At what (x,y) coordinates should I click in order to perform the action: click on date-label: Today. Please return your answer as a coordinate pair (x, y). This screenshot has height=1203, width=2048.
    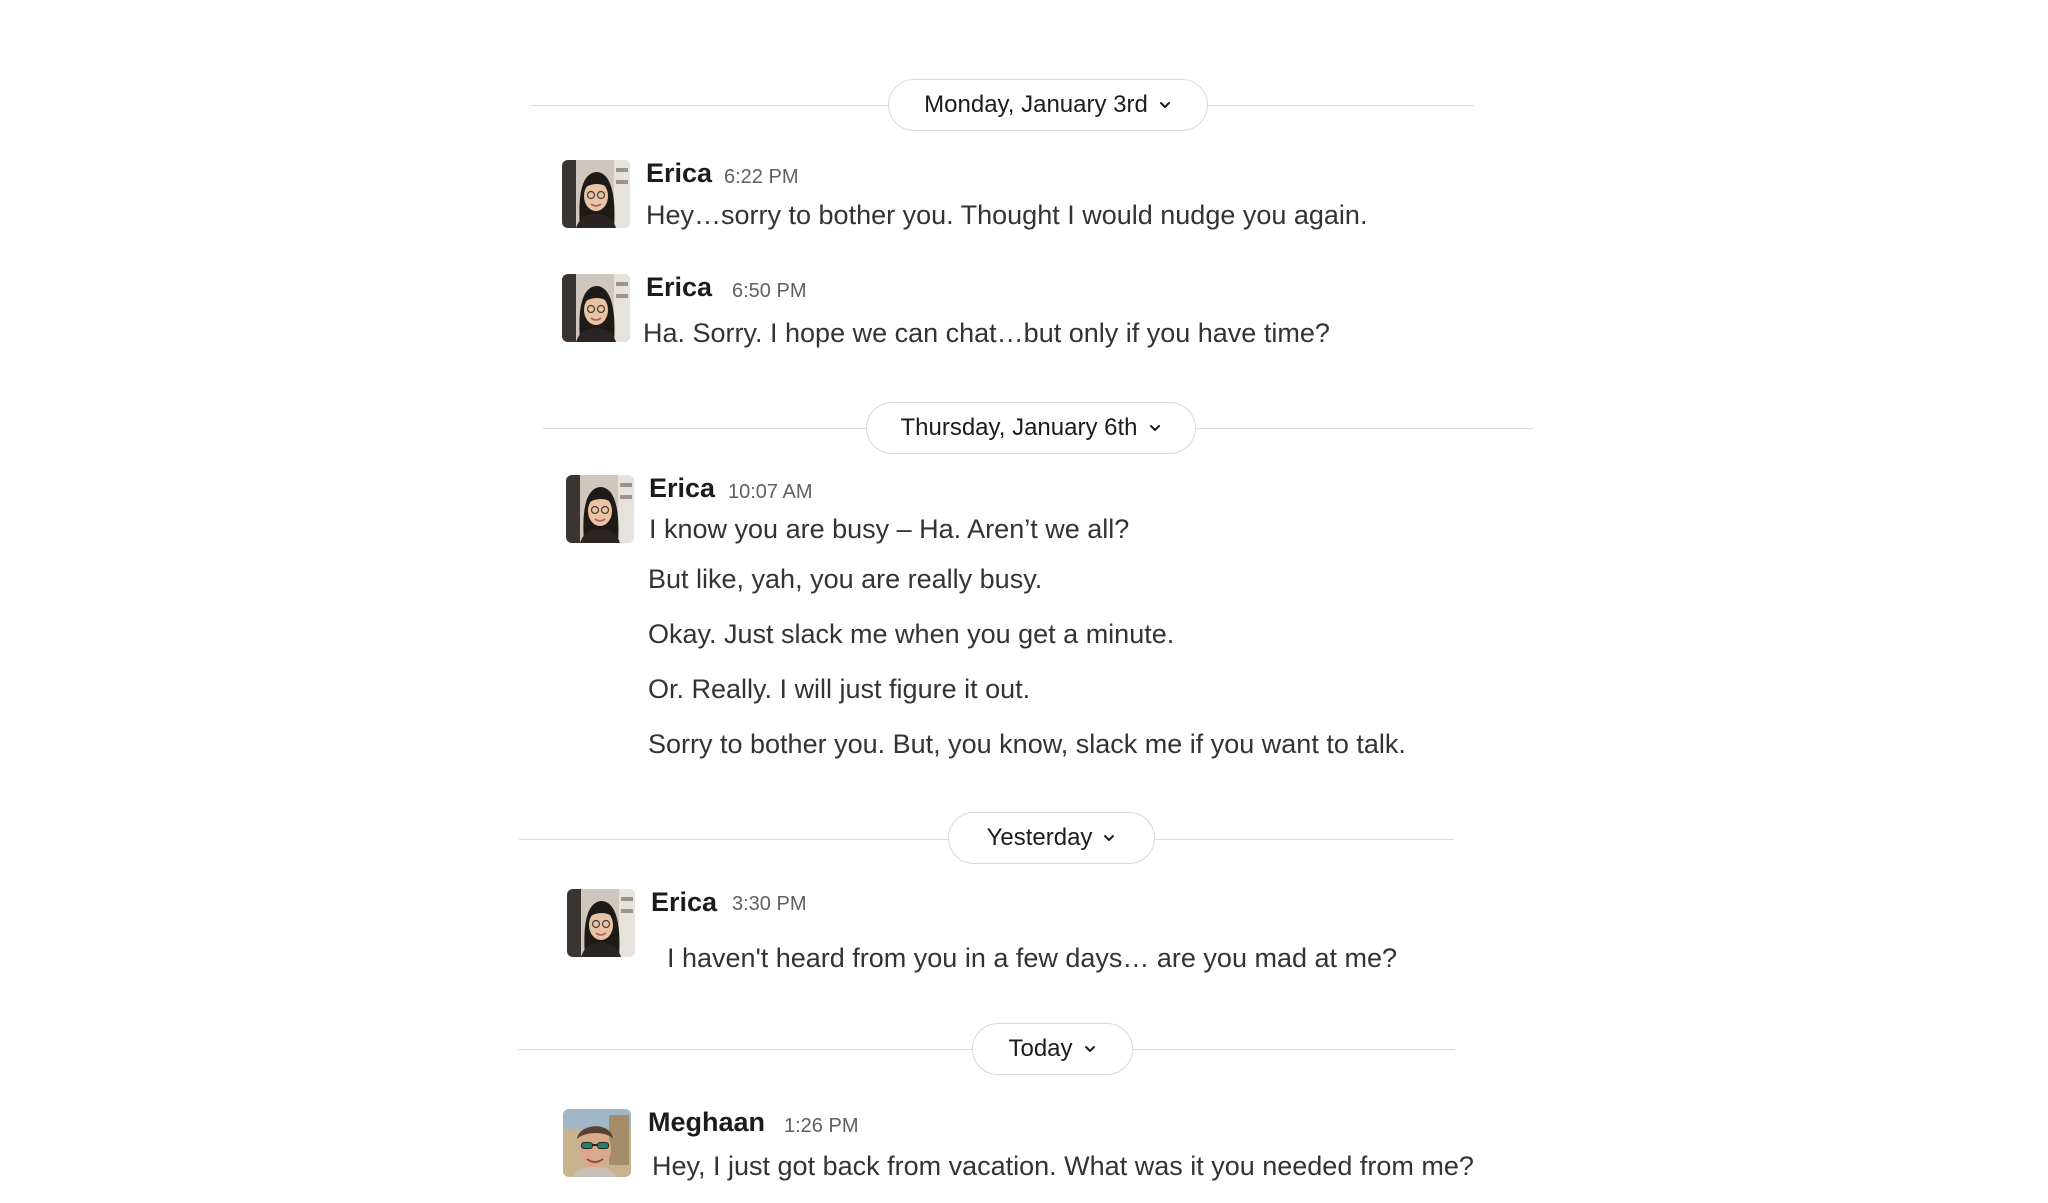
    Looking at the image, I should click on (1040, 1048).